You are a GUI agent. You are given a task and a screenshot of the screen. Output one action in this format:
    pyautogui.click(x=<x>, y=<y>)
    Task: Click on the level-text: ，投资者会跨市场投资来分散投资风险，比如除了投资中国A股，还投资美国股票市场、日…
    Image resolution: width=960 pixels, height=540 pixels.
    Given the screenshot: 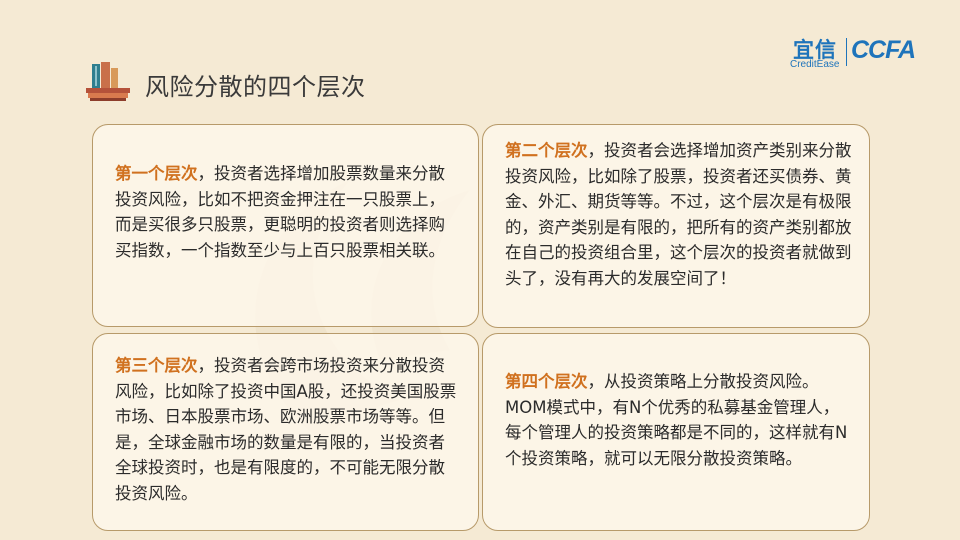 What is the action you would take?
    pyautogui.click(x=286, y=429)
    